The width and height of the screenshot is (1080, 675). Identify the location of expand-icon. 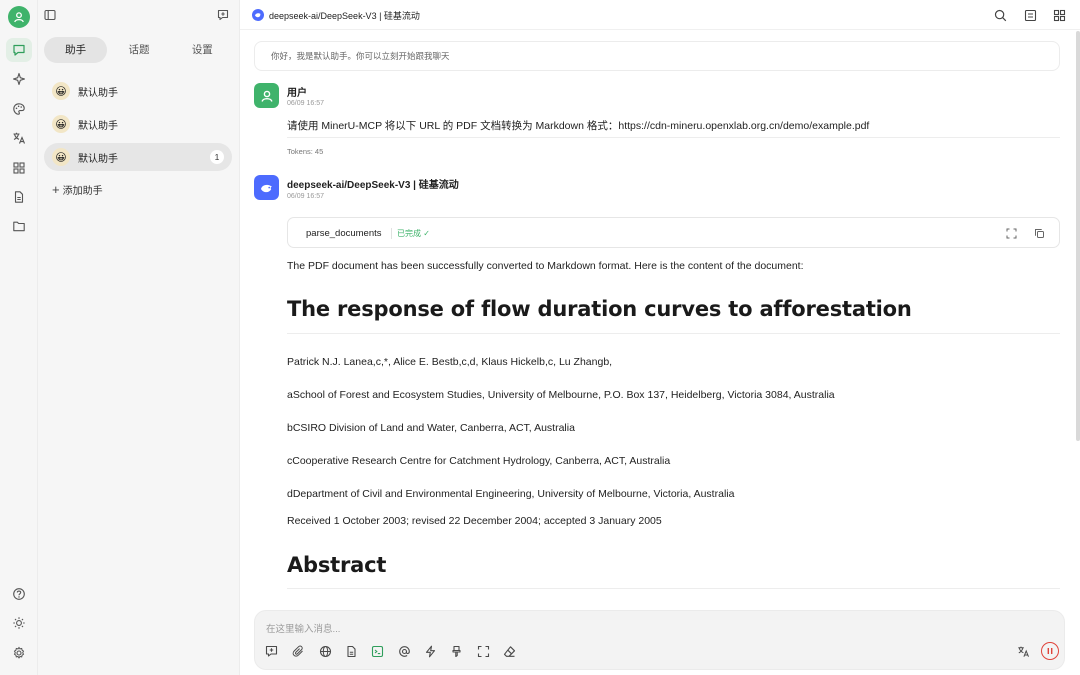
(483, 651).